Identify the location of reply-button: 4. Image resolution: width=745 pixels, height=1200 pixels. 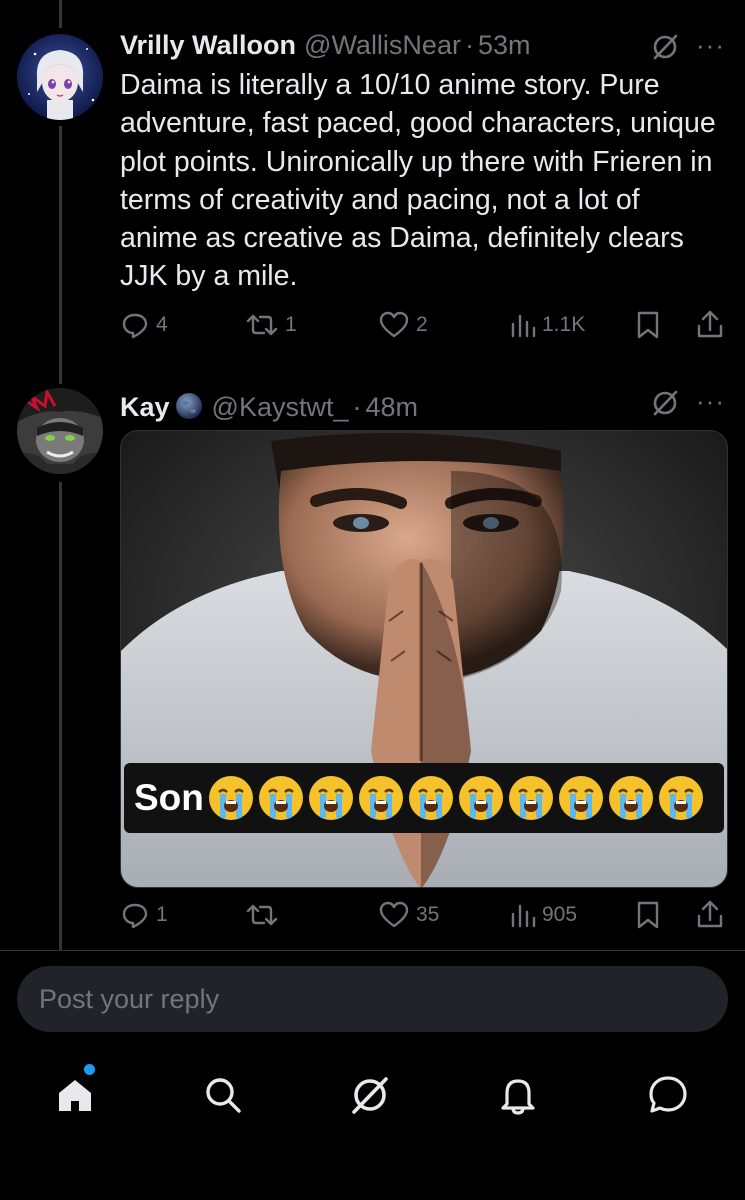
(144, 325).